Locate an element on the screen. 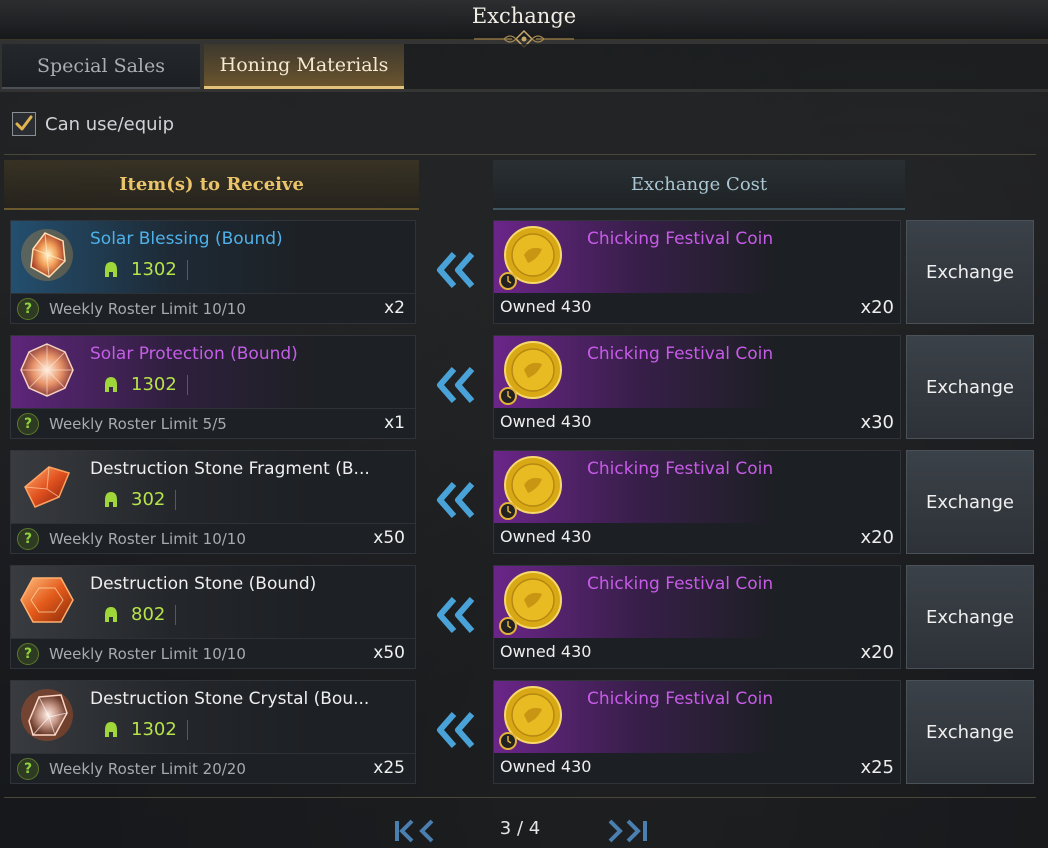  item-level-value: 802 is located at coordinates (148, 614).